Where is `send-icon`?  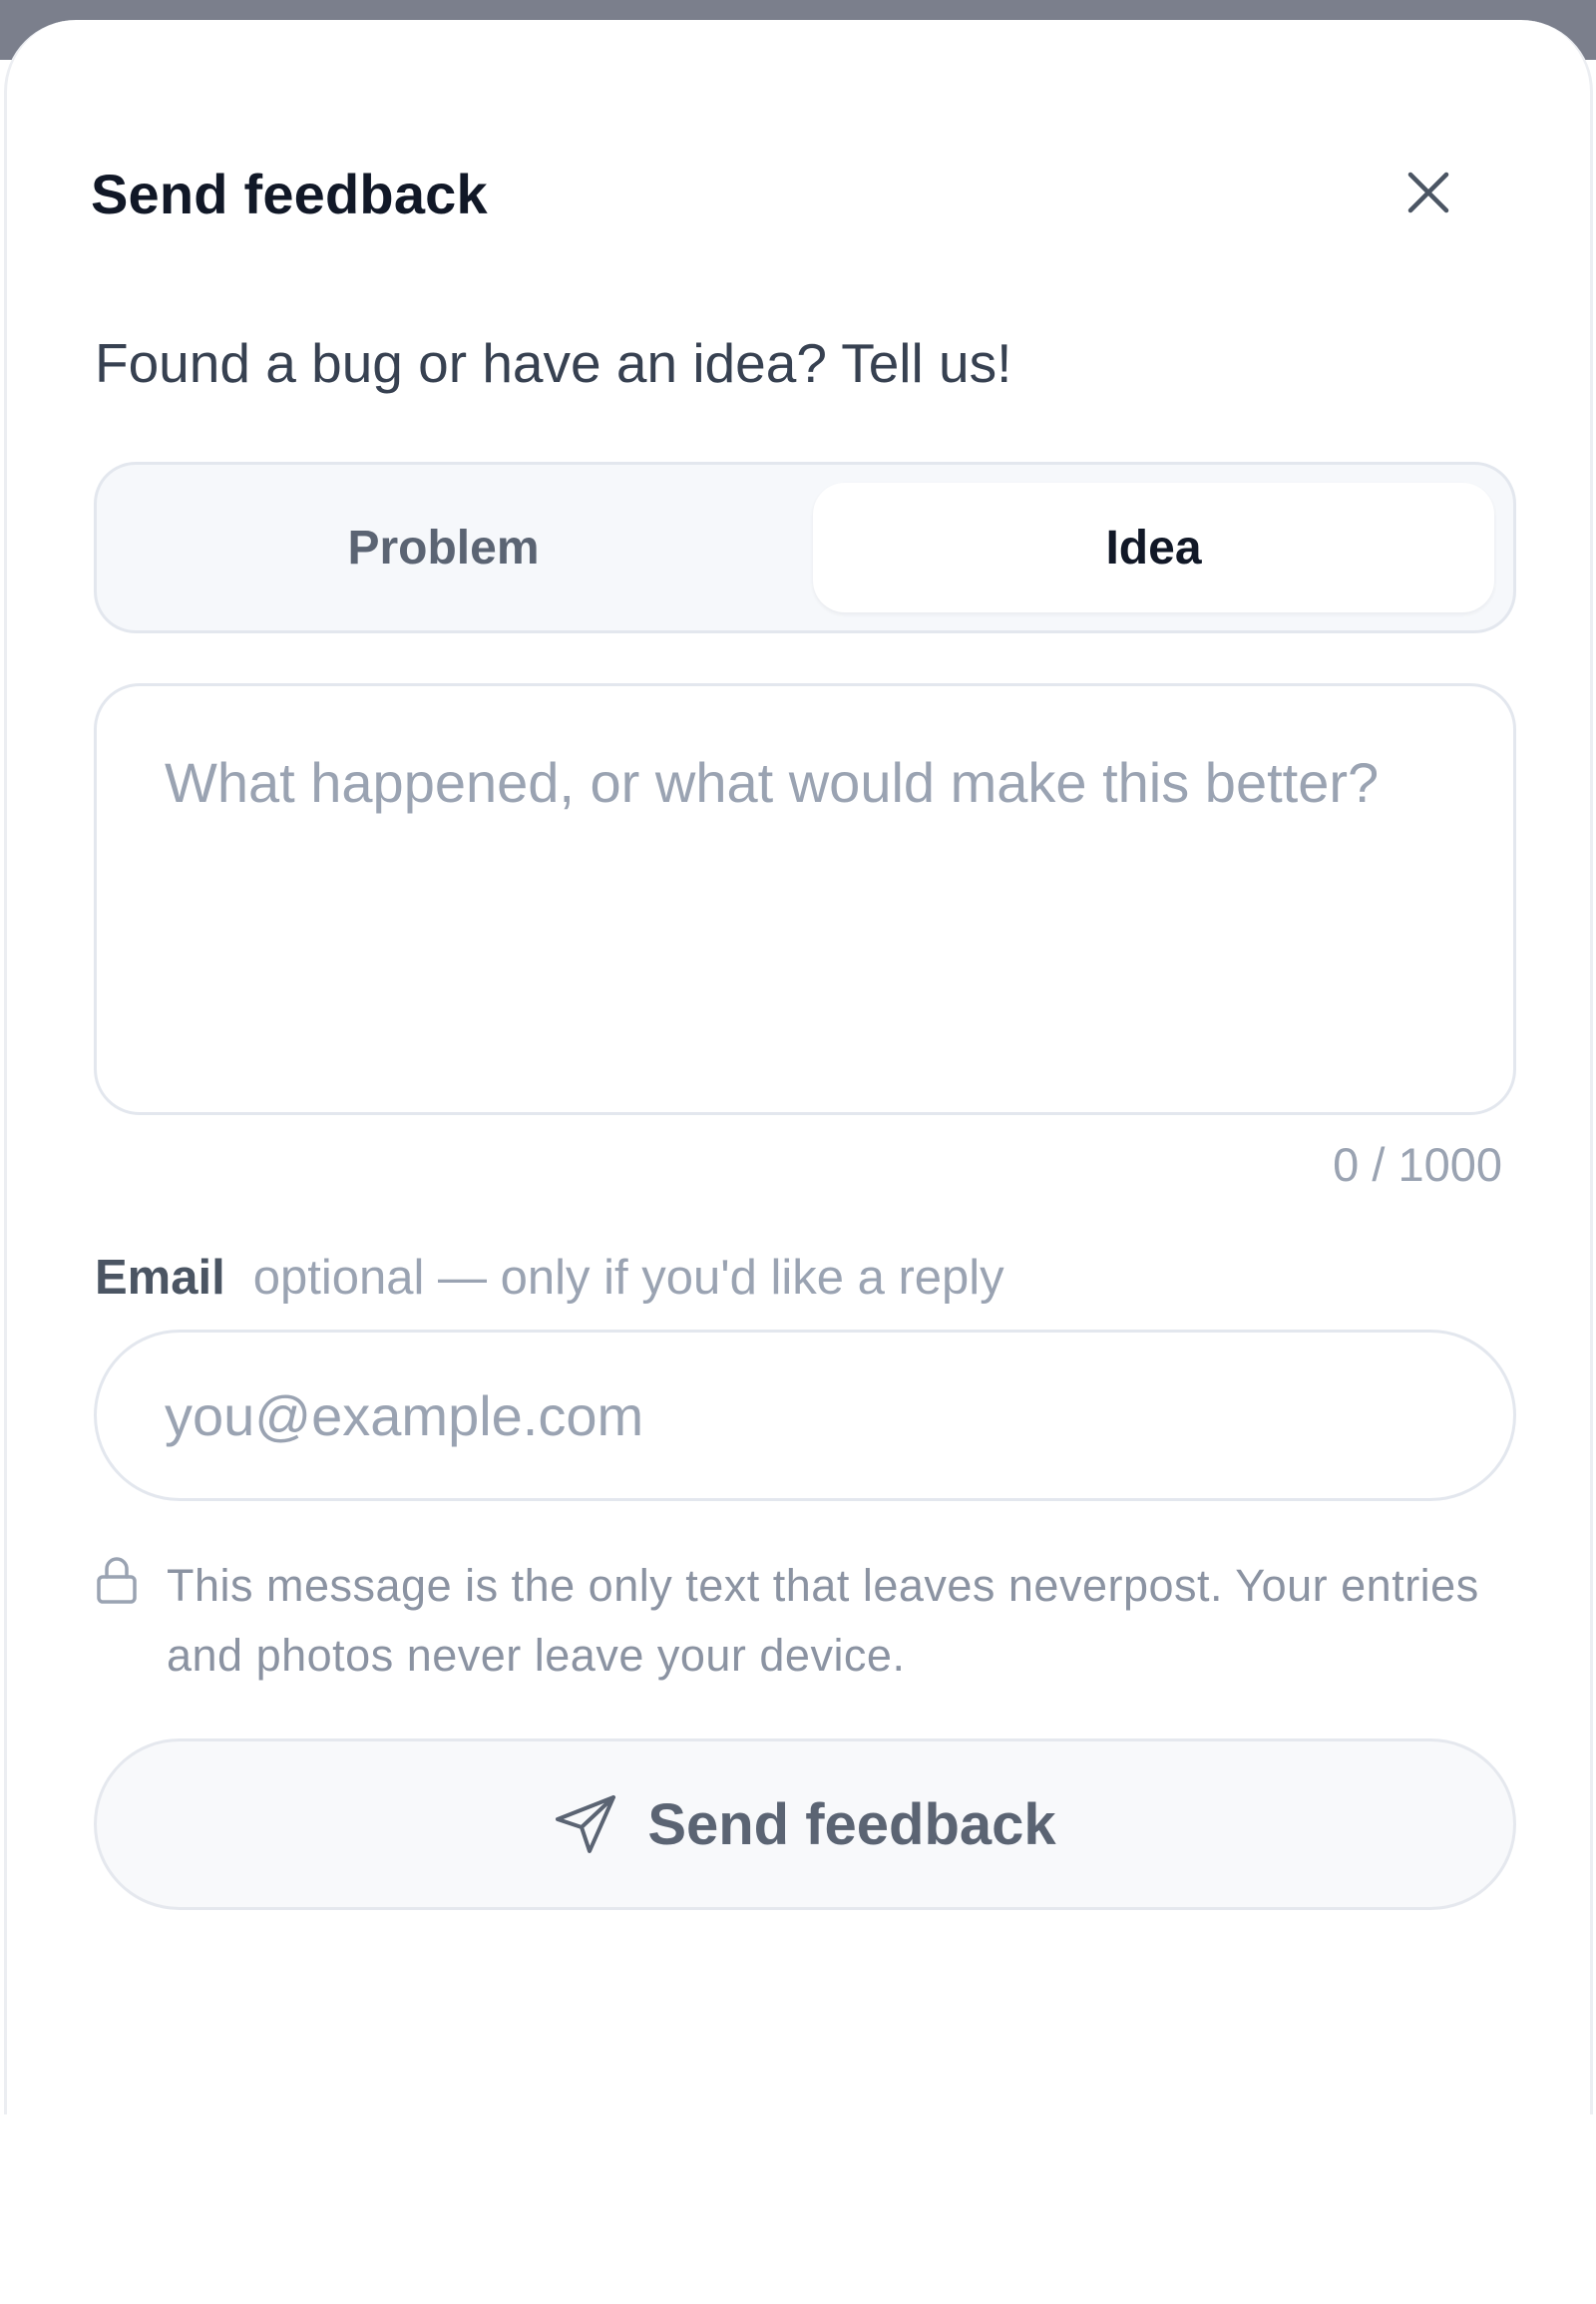 send-icon is located at coordinates (586, 1824).